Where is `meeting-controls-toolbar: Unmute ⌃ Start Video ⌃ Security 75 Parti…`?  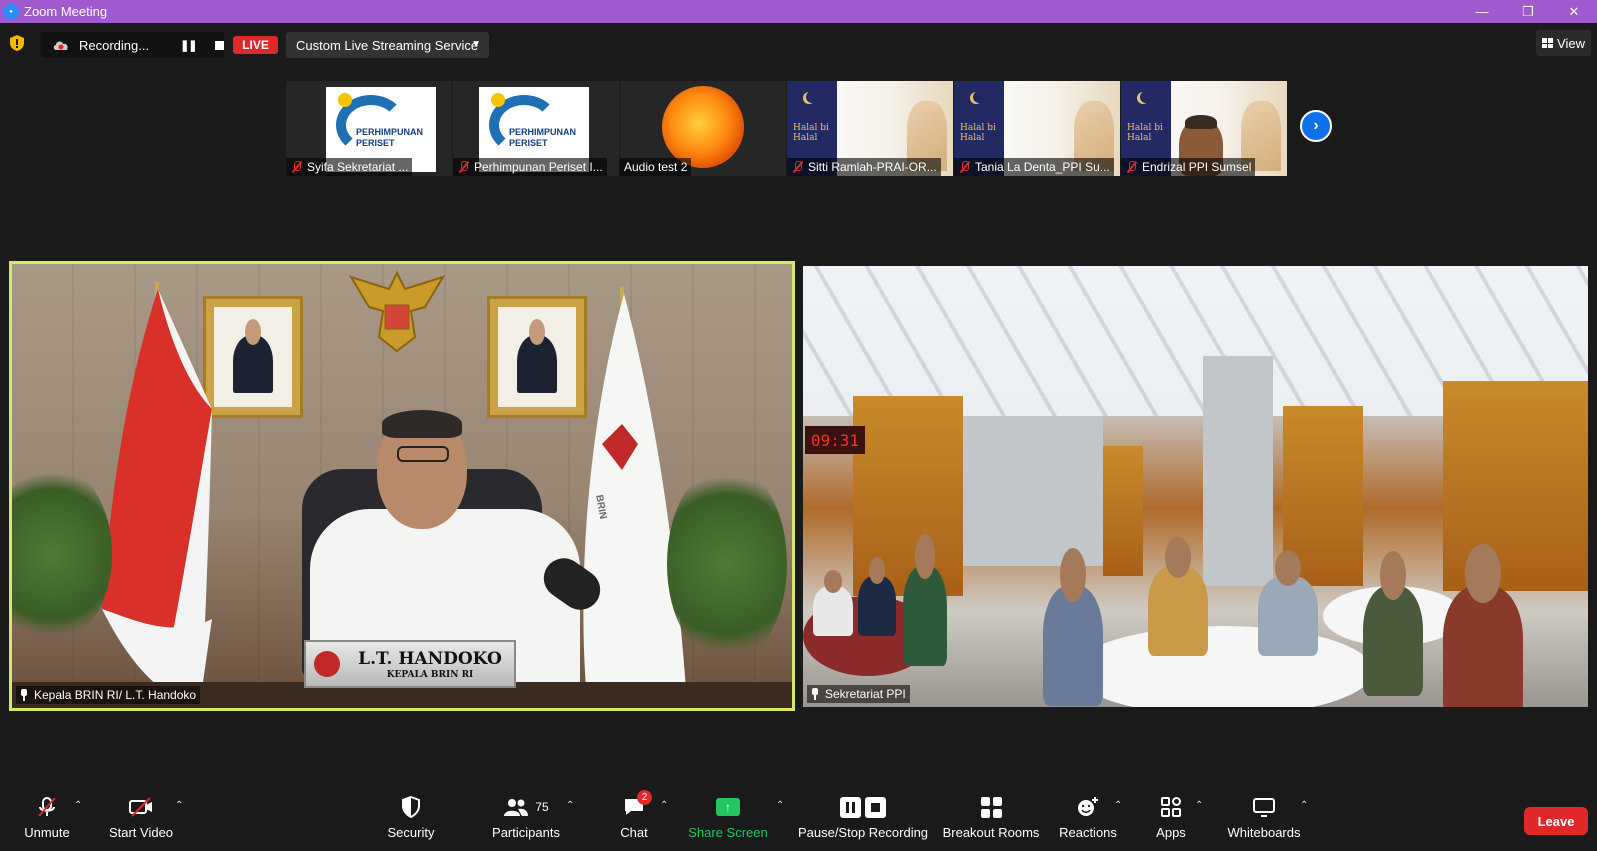
meeting-controls-toolbar: Unmute ⌃ Start Video ⌃ Security 75 Parti… is located at coordinates (798, 820).